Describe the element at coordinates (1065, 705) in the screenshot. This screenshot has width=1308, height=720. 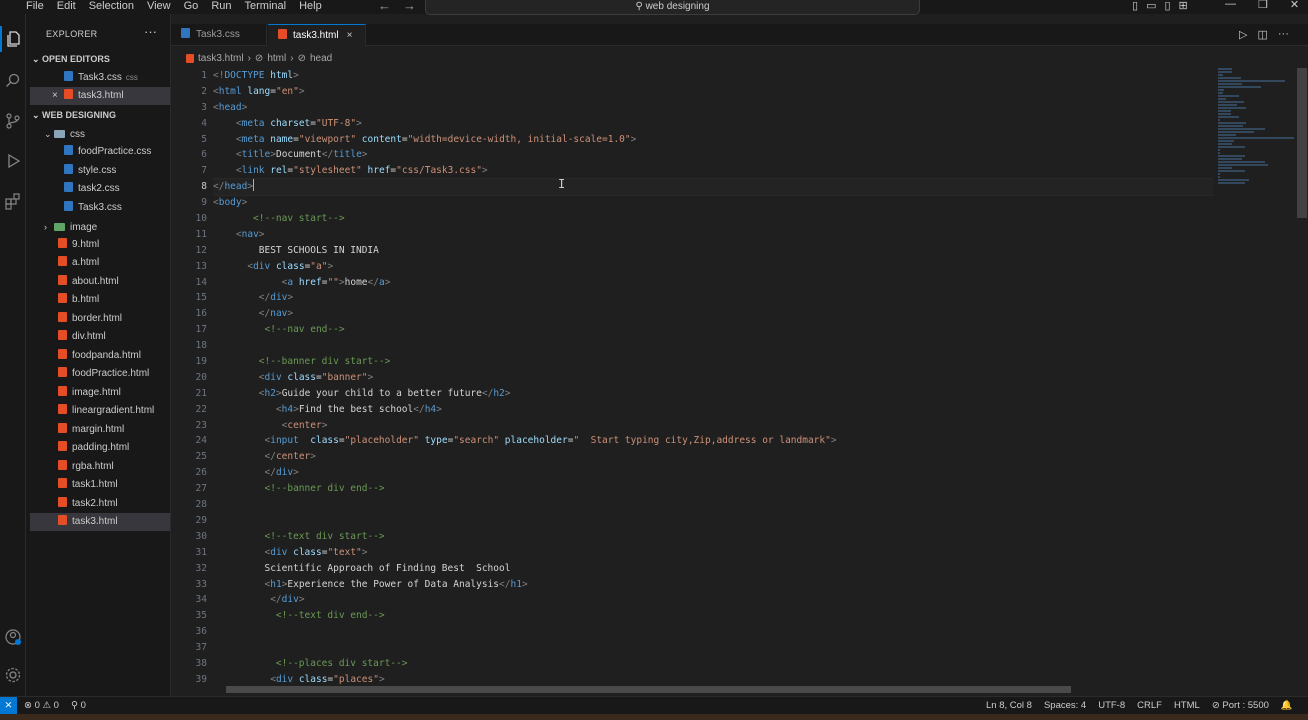
I see `indentation: Spaces: 4` at that location.